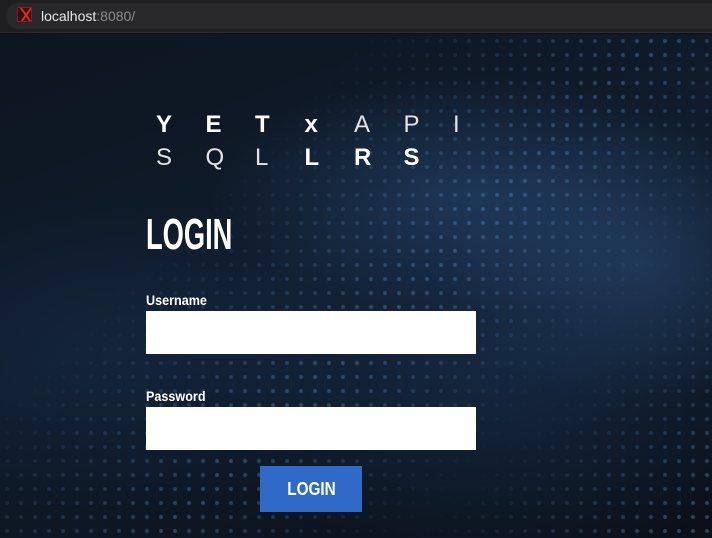 The image size is (712, 538). Describe the element at coordinates (189, 234) in the screenshot. I see `page-title: LOGIN` at that location.